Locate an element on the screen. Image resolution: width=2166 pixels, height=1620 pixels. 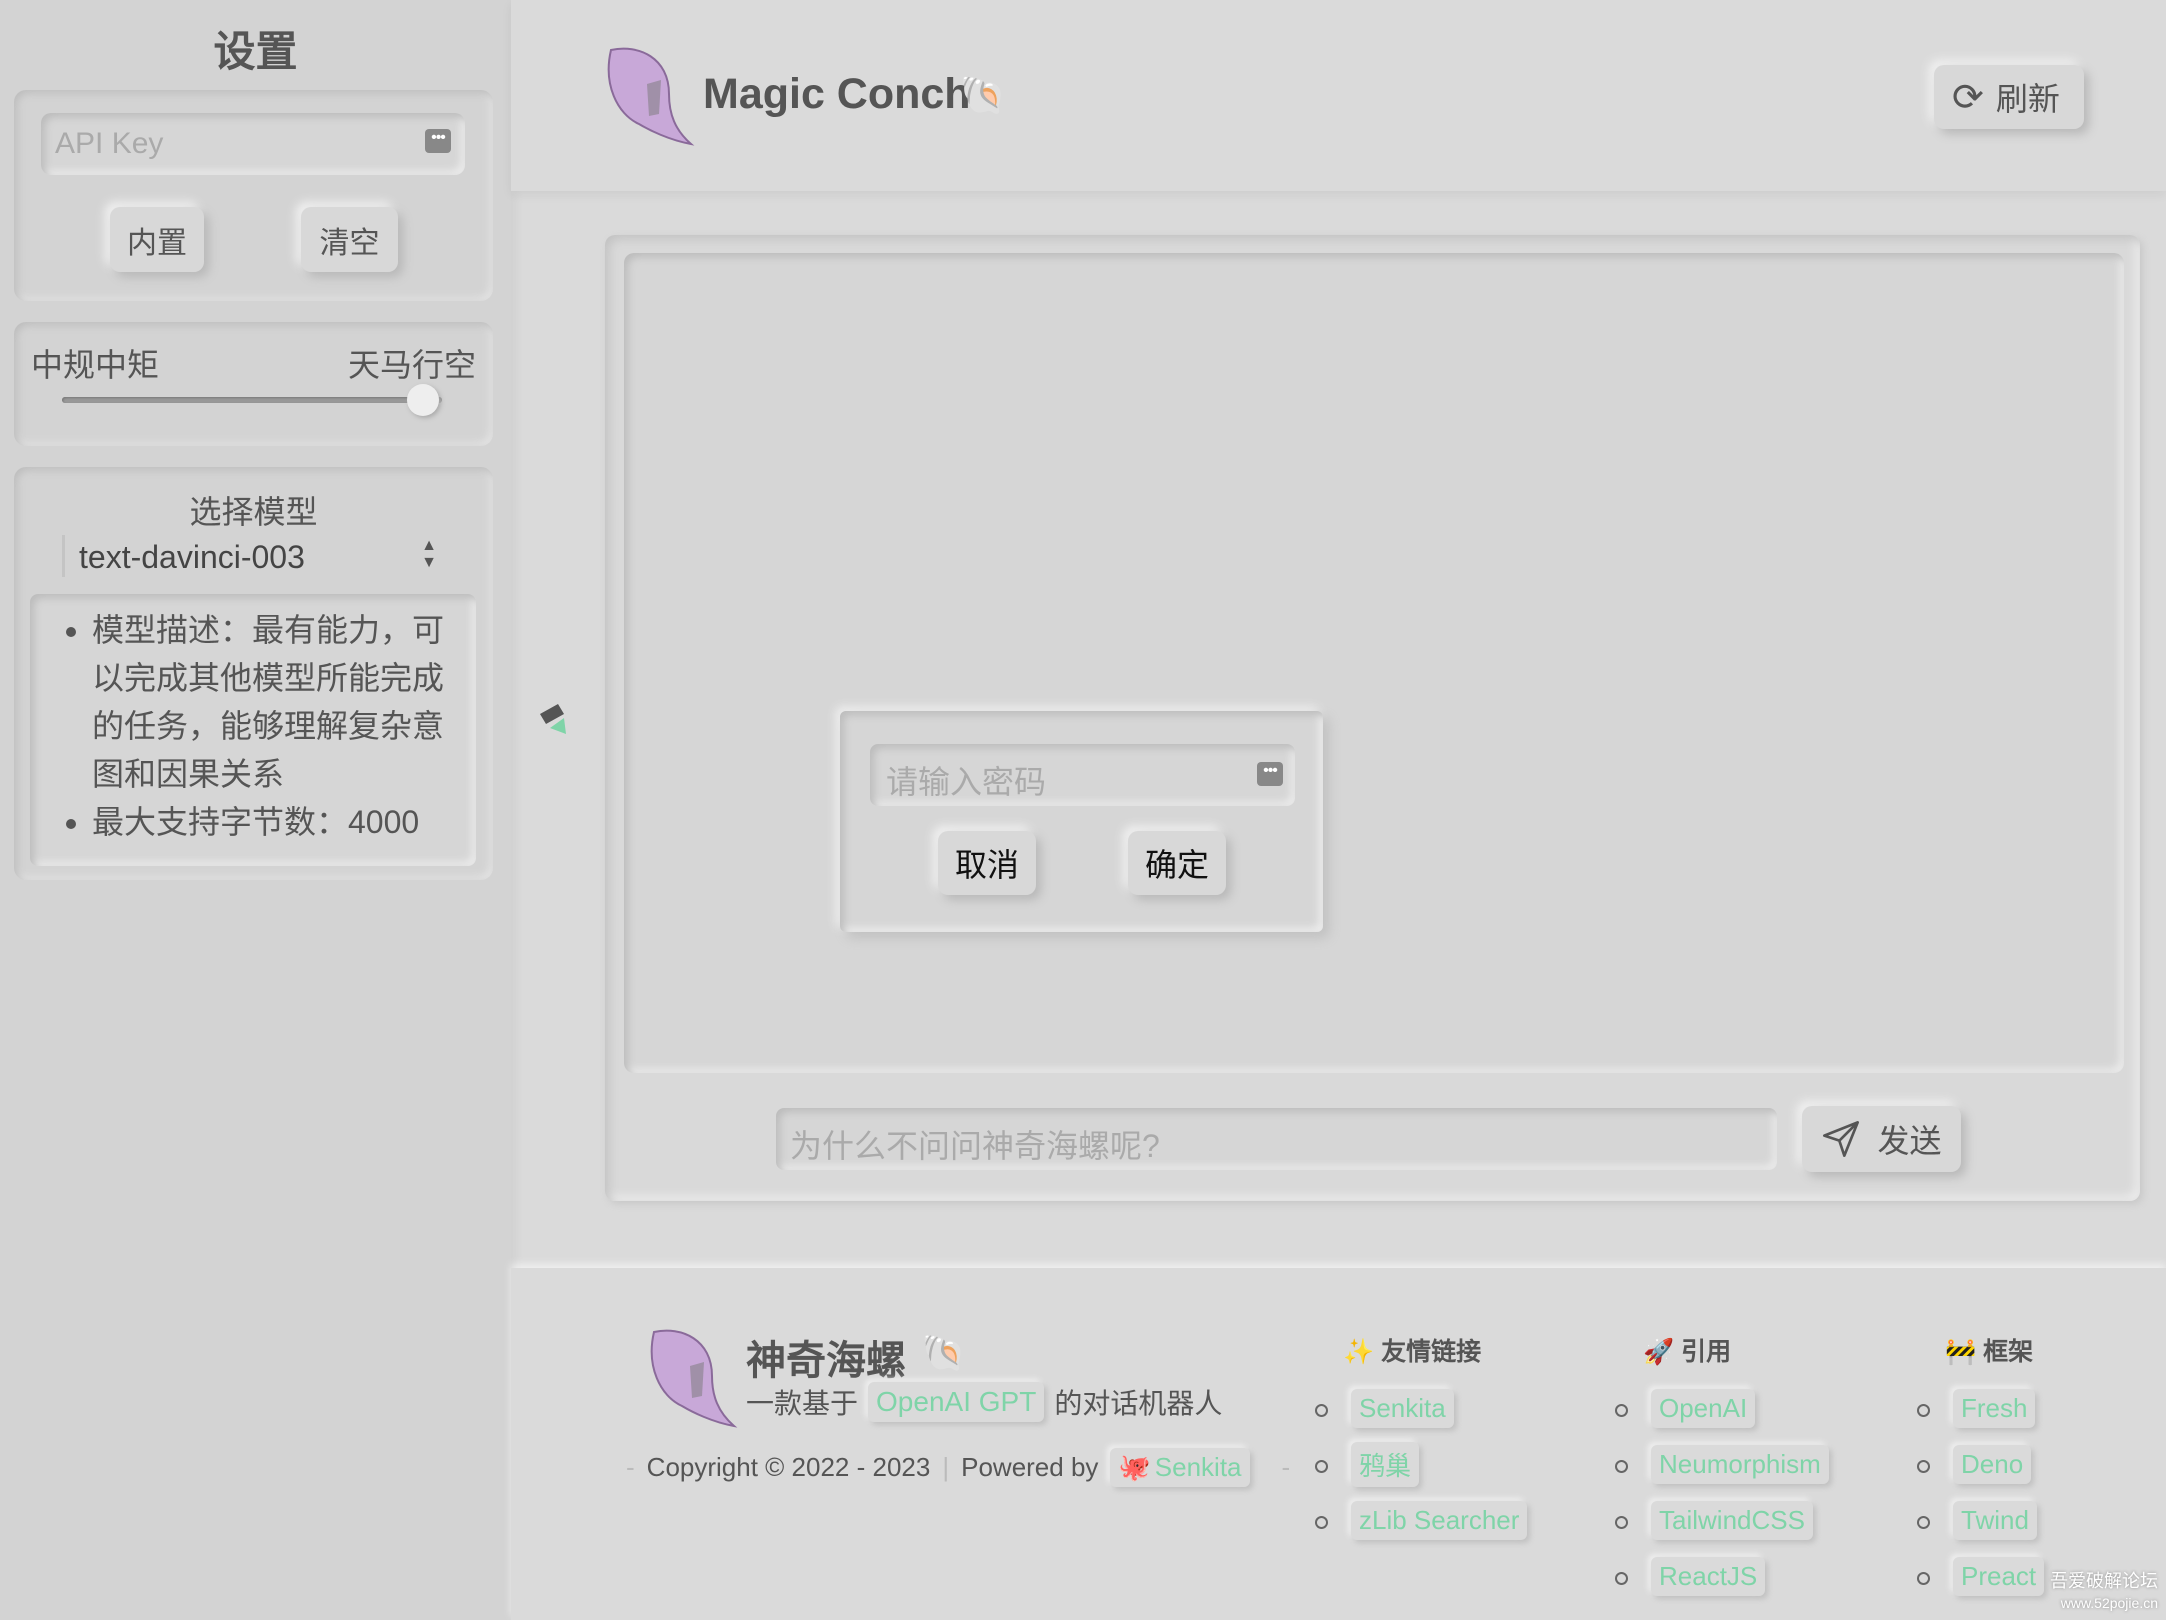
column-title: 友情链接 is located at coordinates (1431, 1352).